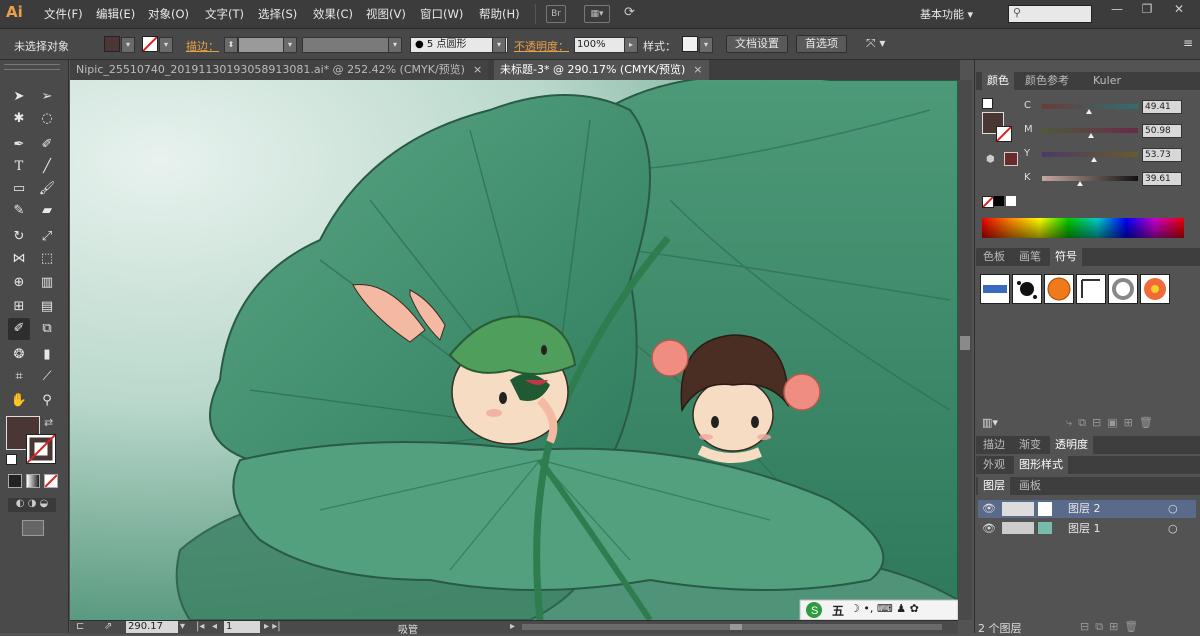 Image resolution: width=1200 pixels, height=636 pixels. What do you see at coordinates (1071, 445) in the screenshot?
I see `tab-transparency: 透明度` at bounding box center [1071, 445].